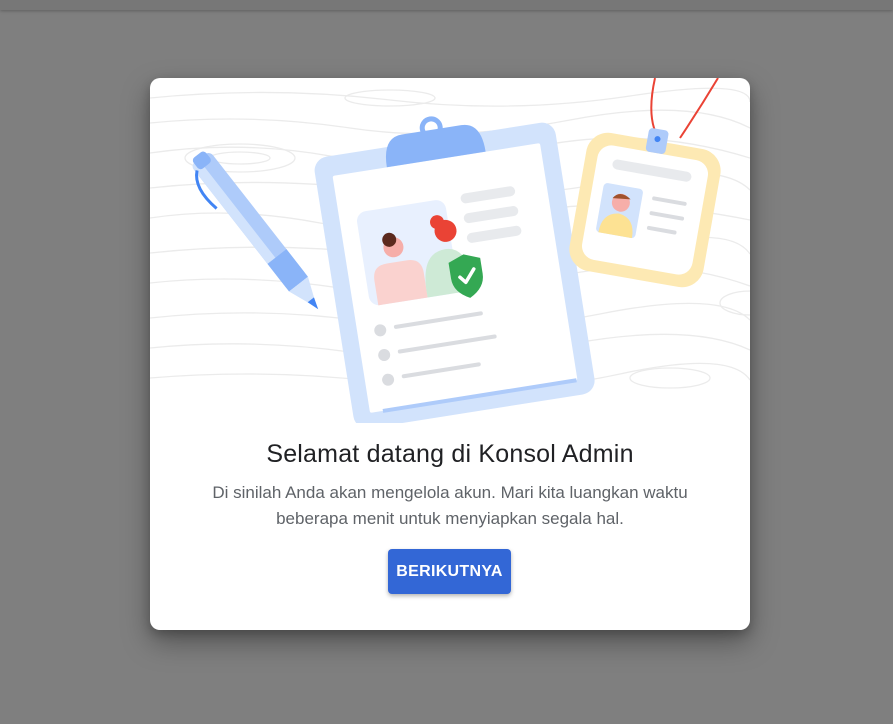 The height and width of the screenshot is (724, 893). What do you see at coordinates (450, 454) in the screenshot?
I see `dialog-title: Selamat datang di Konsol Admin` at bounding box center [450, 454].